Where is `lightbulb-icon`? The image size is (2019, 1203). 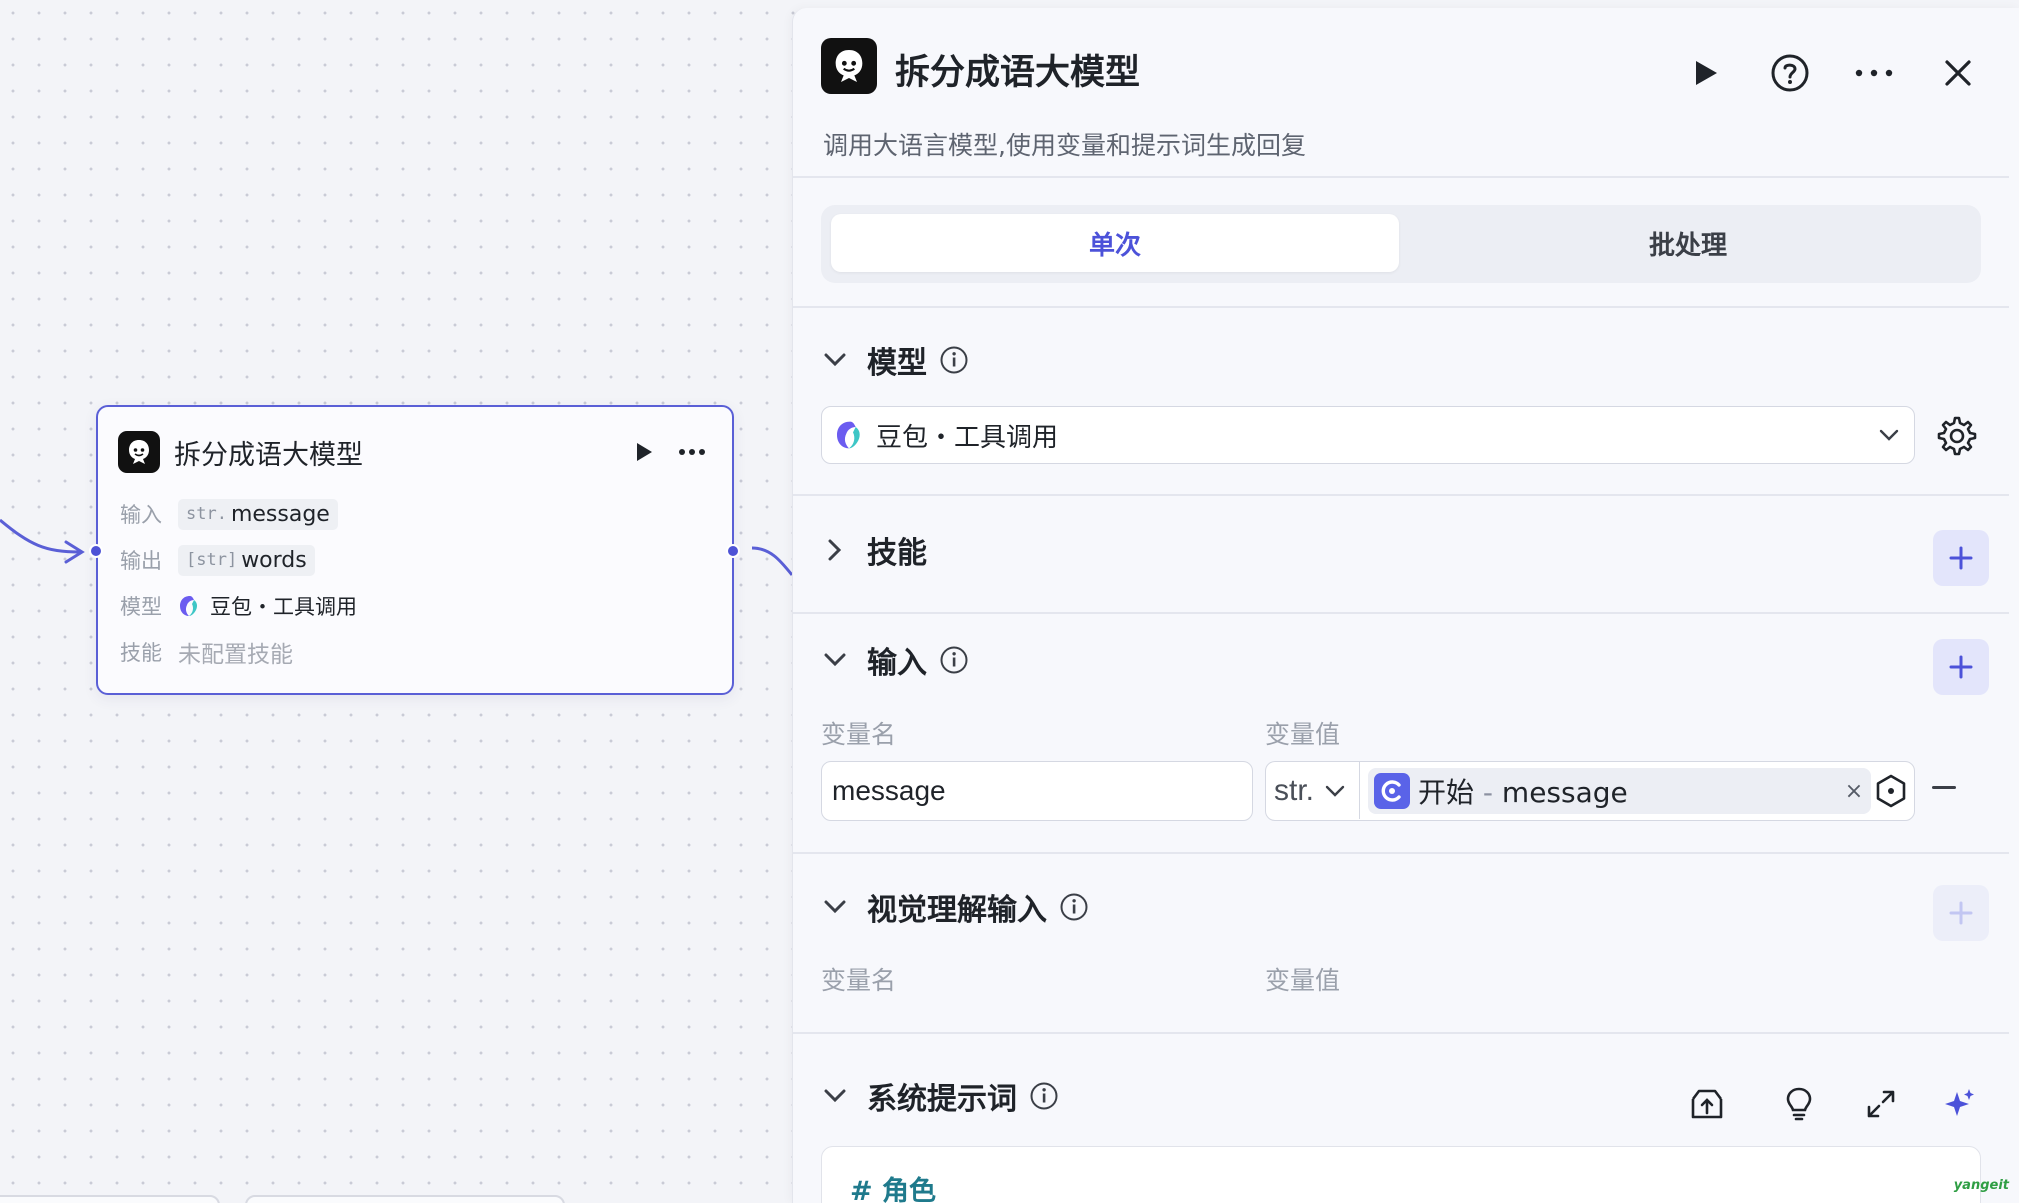
lightbulb-icon is located at coordinates (1799, 1104).